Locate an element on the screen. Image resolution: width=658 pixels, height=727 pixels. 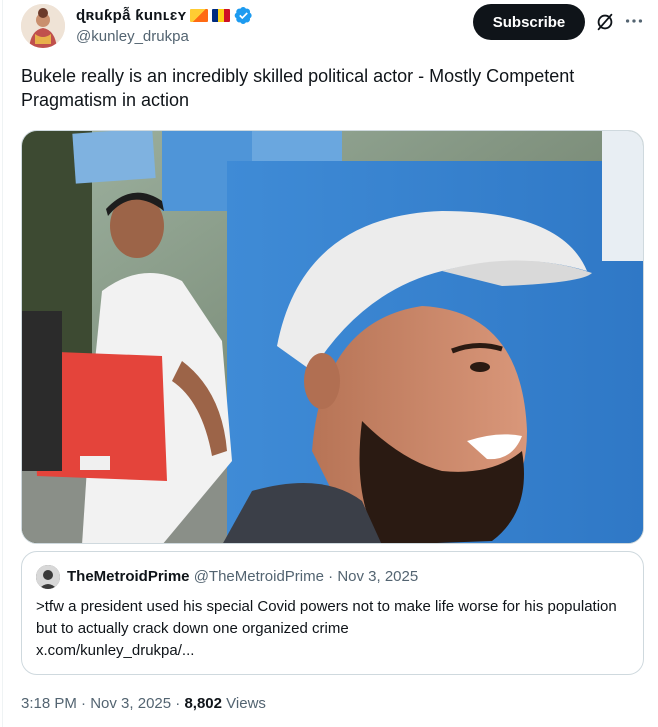
tweet-footer: 3:18 PM · Nov 3, 2025 · 8,802 Views is located at coordinates (143, 703).